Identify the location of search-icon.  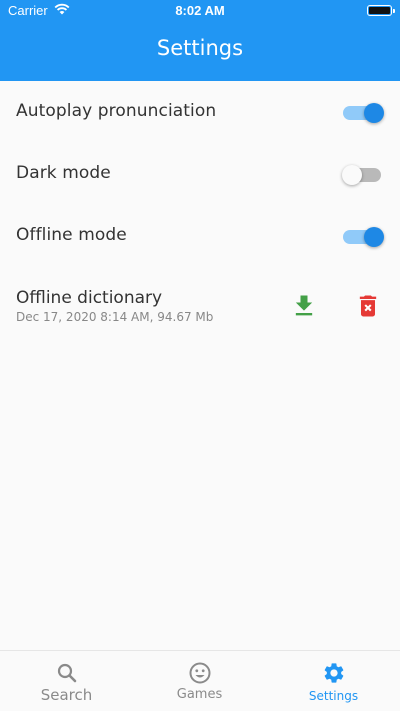
(67, 673).